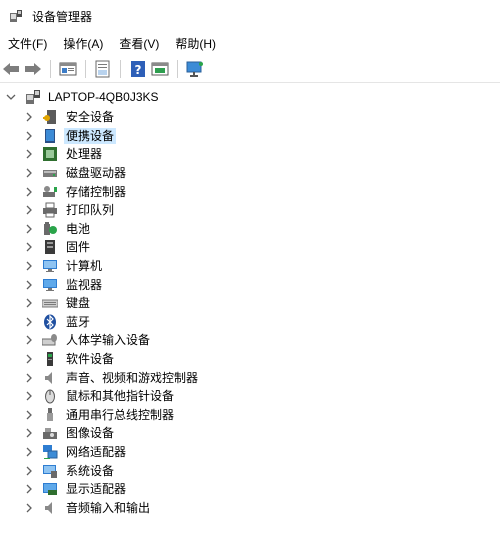  Describe the element at coordinates (50, 173) in the screenshot. I see `disk-drive-icon` at that location.